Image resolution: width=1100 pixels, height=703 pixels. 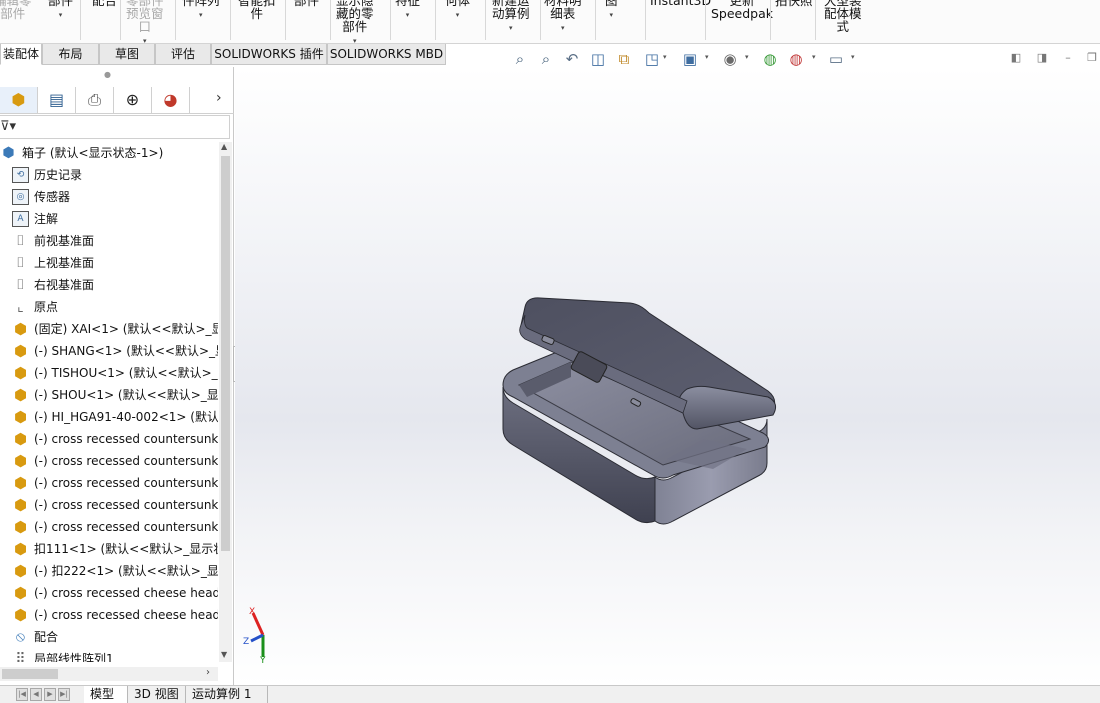 What do you see at coordinates (115, 241) in the screenshot?
I see `tree-item: ⌷ 前视基准面` at bounding box center [115, 241].